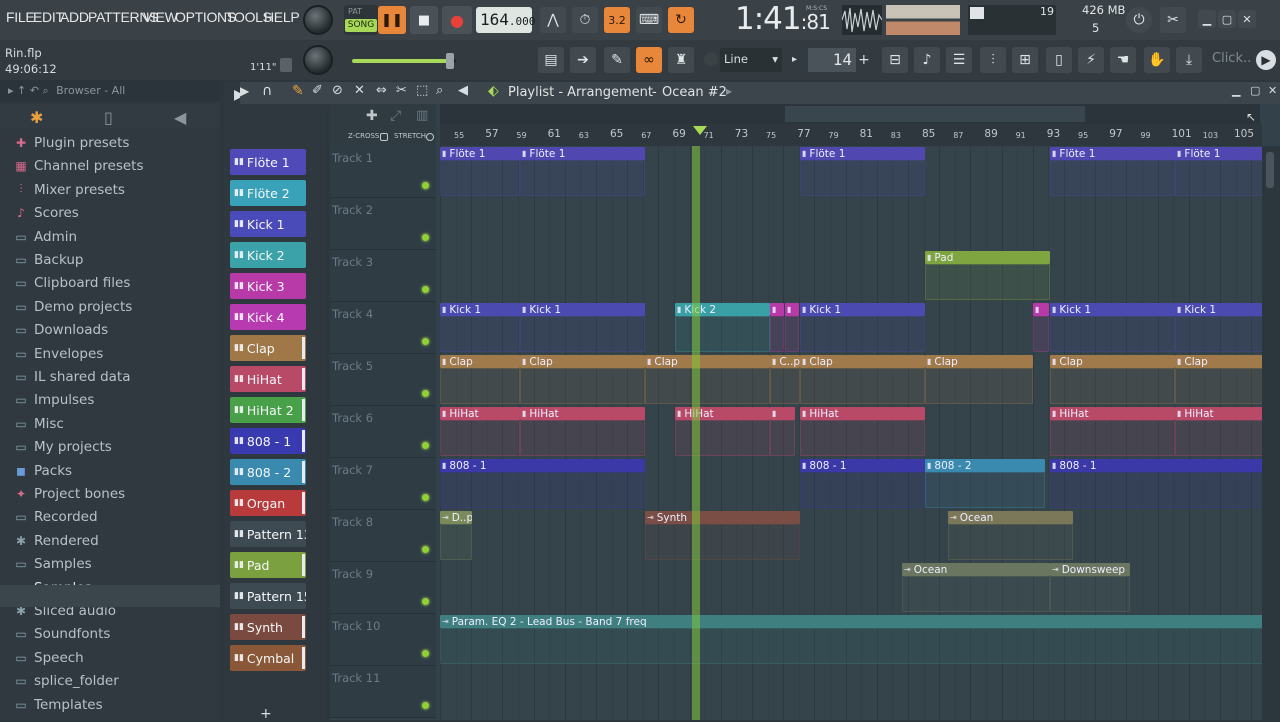 Image resolution: width=1280 pixels, height=722 pixels. What do you see at coordinates (361, 20) in the screenshot?
I see `pattern-song-switch: PAT SONG` at bounding box center [361, 20].